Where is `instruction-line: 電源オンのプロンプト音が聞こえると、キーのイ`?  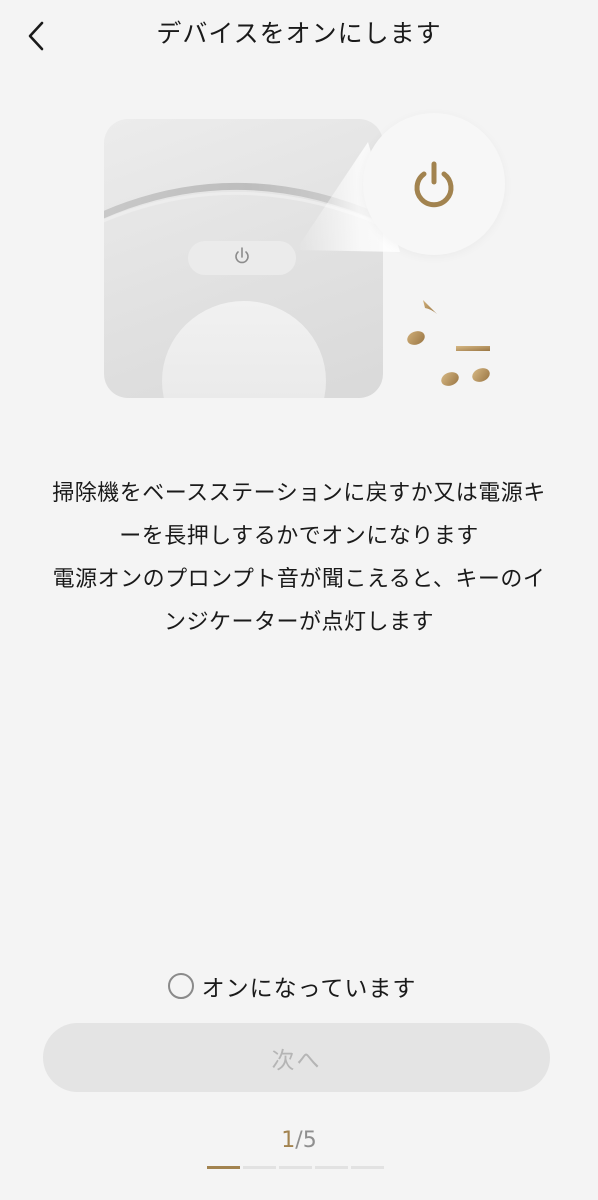 instruction-line: 電源オンのプロンプト音が聞こえると、キーのイ is located at coordinates (299, 579).